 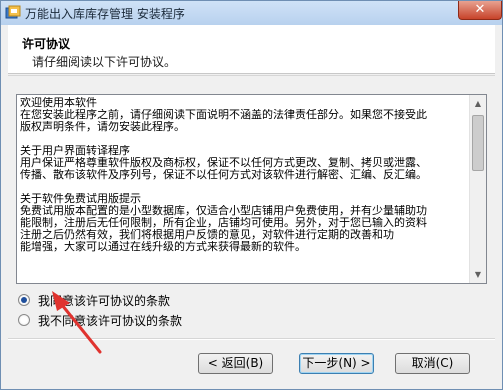 I want to click on decline-label: 我不同意该许可协议的条款, so click(x=110, y=320).